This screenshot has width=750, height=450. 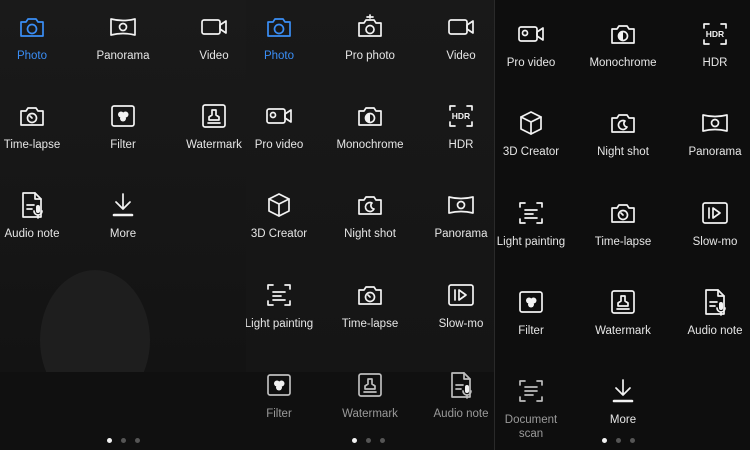 What do you see at coordinates (461, 27) in the screenshot?
I see `video-camera-icon` at bounding box center [461, 27].